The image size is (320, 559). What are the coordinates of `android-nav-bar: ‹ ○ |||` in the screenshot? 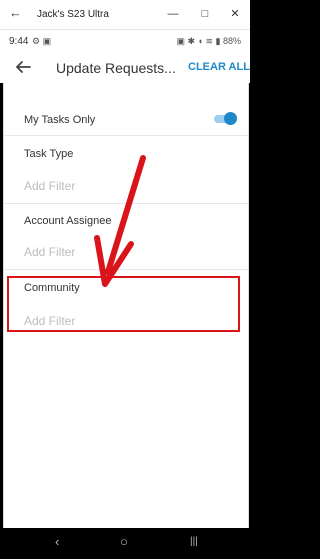 It's located at (125, 542).